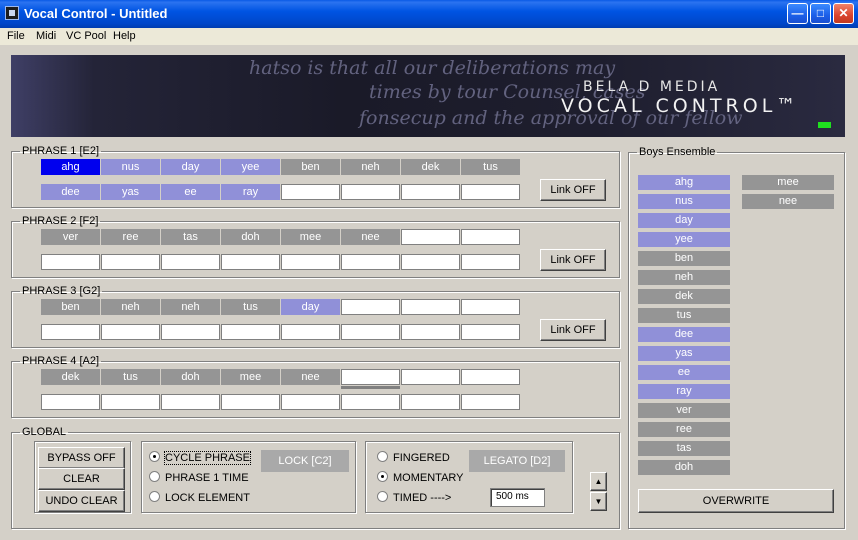 The width and height of the screenshot is (858, 540). Describe the element at coordinates (370, 237) in the screenshot. I see `phrase-2-element-cell: nee` at that location.